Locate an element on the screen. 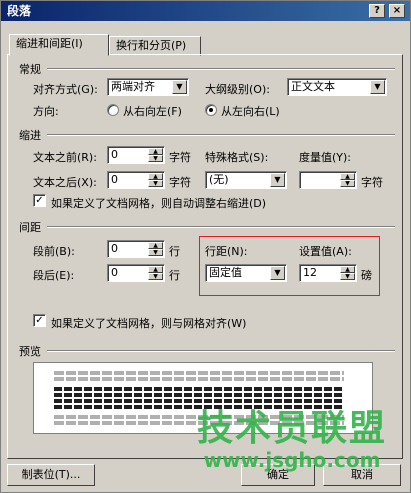 The width and height of the screenshot is (411, 493). special-format-select: (无) ▼ is located at coordinates (246, 180).